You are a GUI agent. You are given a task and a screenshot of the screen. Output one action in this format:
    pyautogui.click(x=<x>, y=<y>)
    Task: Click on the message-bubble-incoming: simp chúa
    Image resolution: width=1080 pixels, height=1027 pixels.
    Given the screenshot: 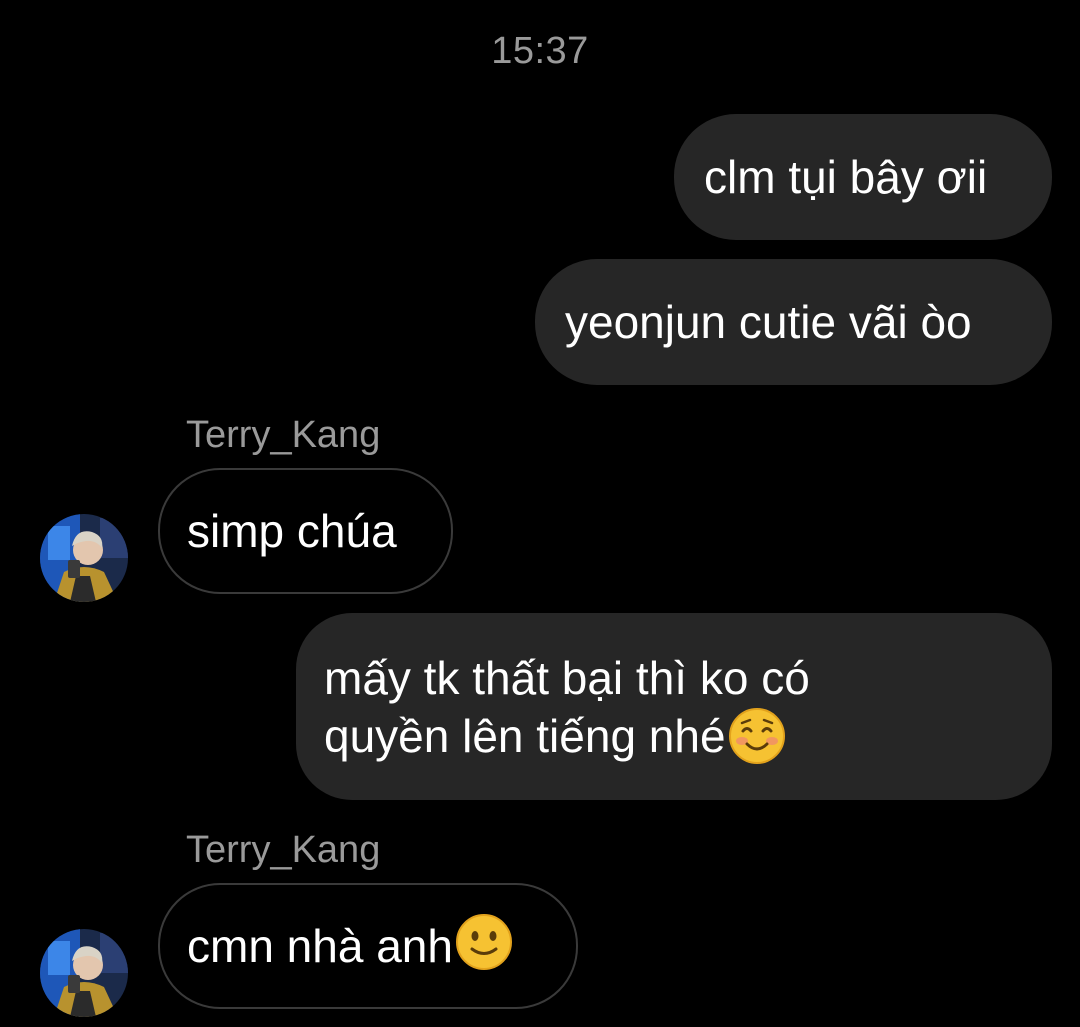 What is the action you would take?
    pyautogui.click(x=305, y=531)
    